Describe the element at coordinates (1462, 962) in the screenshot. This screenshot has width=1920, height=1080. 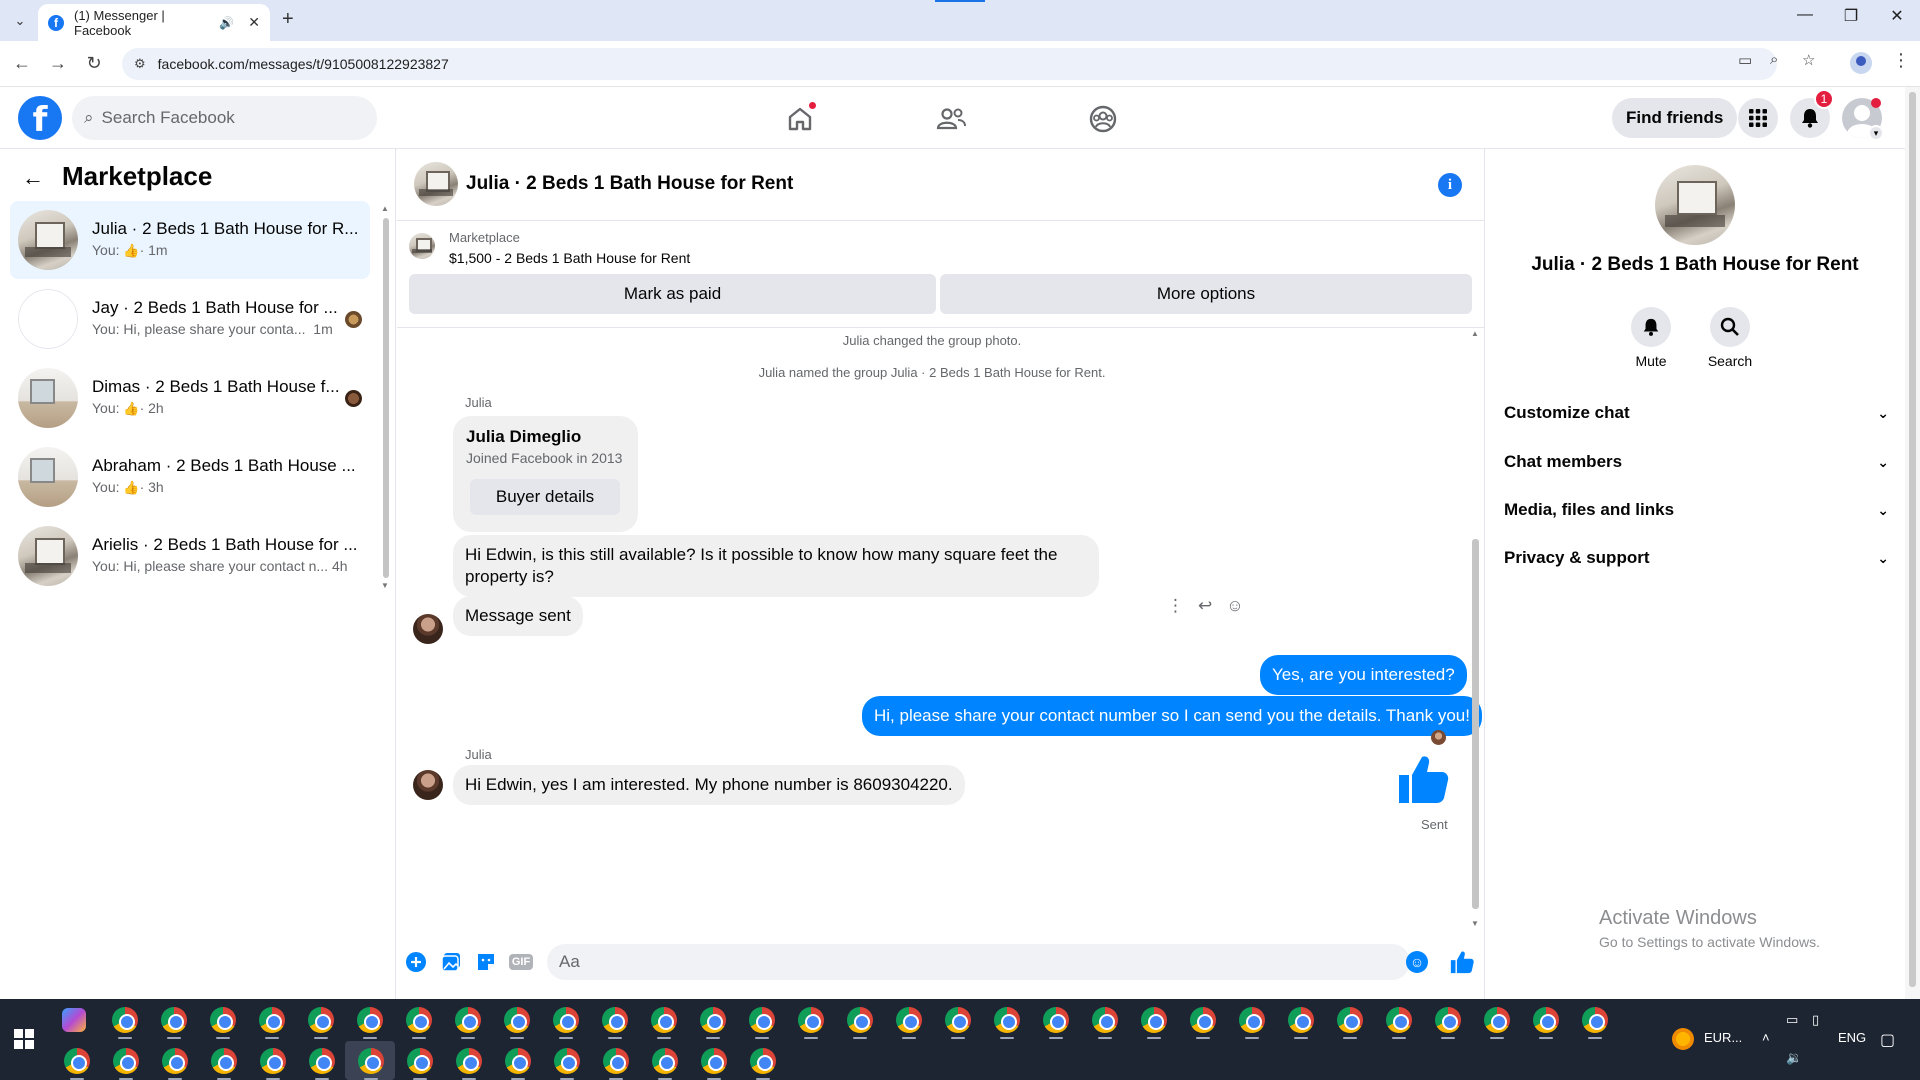
I see `send-like-icon` at that location.